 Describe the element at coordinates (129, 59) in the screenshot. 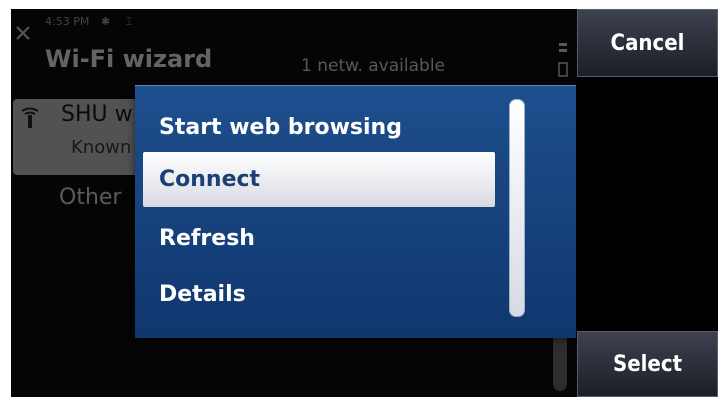

I see `page-title: Wi-Fi wizard` at that location.